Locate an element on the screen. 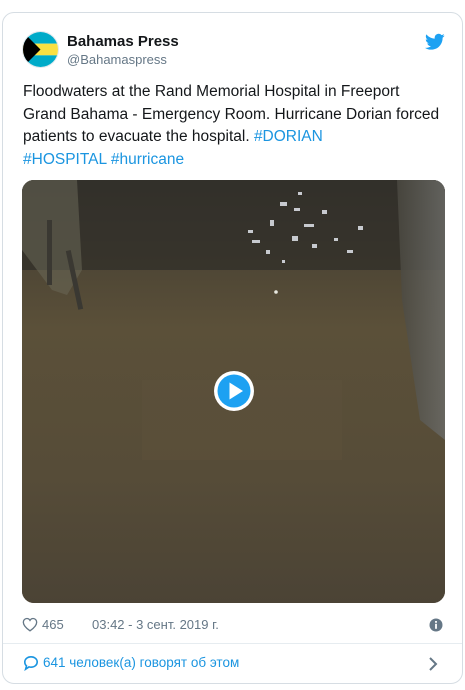  bahamas-flag-avatar is located at coordinates (40, 49).